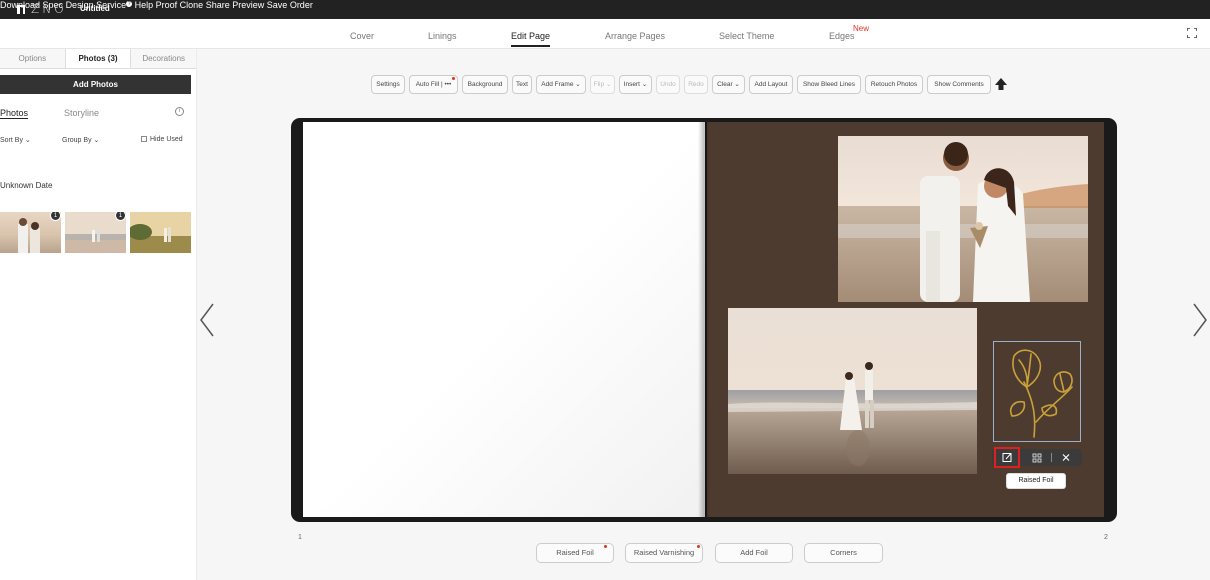  I want to click on fullscreen-icon, so click(1192, 33).